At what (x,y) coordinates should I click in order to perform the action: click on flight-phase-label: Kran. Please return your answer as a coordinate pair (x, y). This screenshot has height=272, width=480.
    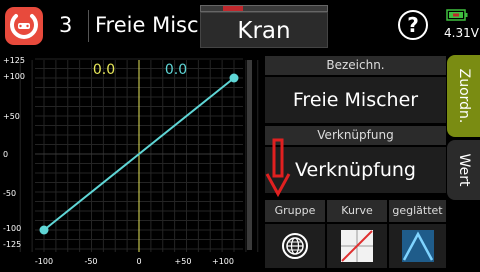
    Looking at the image, I should click on (264, 31).